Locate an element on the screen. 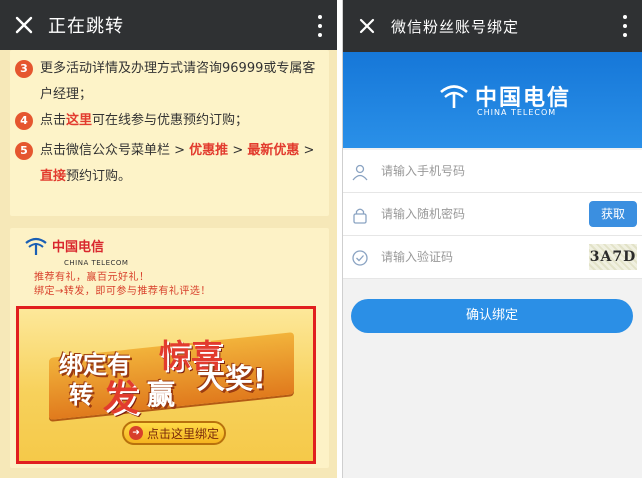 The height and width of the screenshot is (478, 642). password-field: 请输入随机密码 获取 is located at coordinates (492, 214).